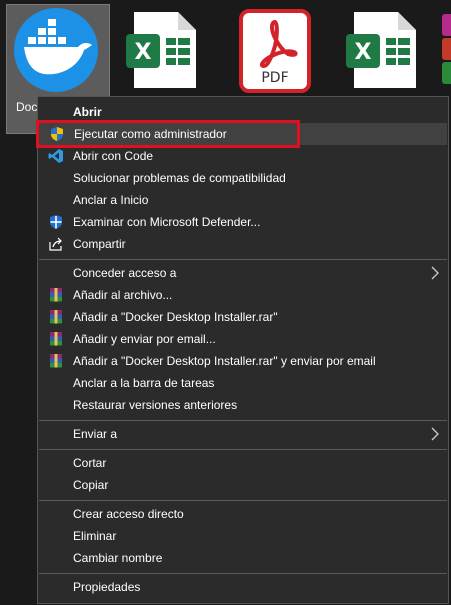 The height and width of the screenshot is (605, 451). Describe the element at coordinates (95, 536) in the screenshot. I see `menu-item-label: Eliminar` at that location.